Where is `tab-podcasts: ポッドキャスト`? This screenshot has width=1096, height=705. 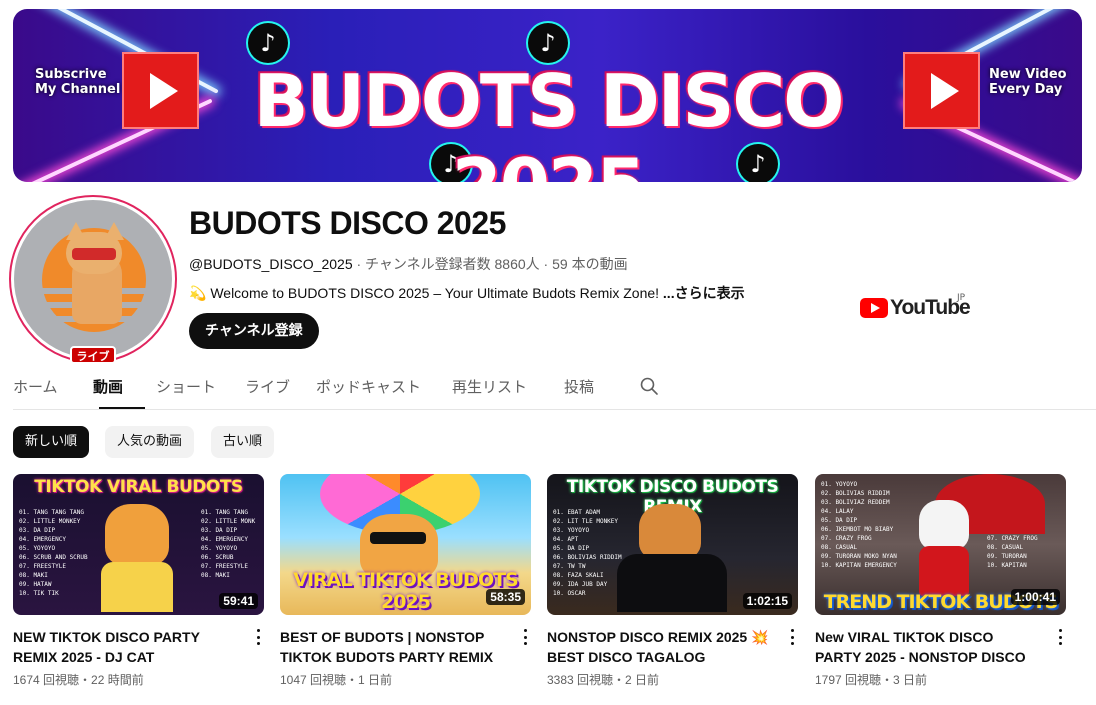
tab-podcasts: ポッドキャスト is located at coordinates (368, 386).